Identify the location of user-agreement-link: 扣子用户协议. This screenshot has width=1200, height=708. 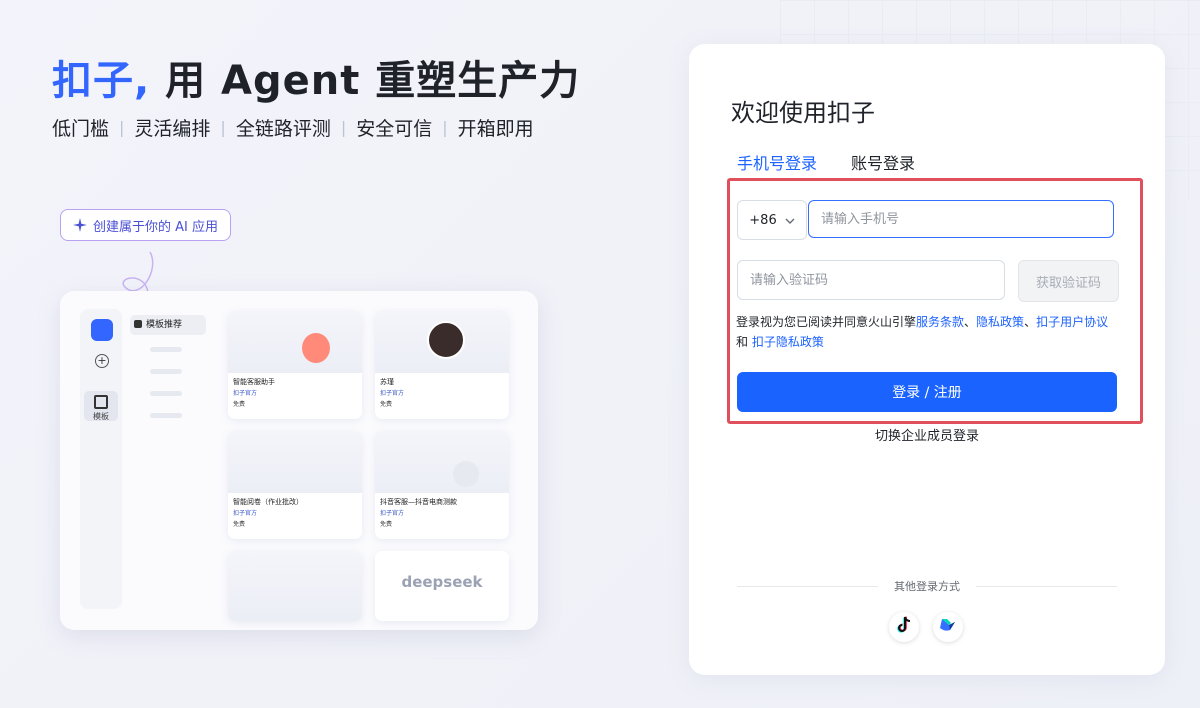
(1072, 322).